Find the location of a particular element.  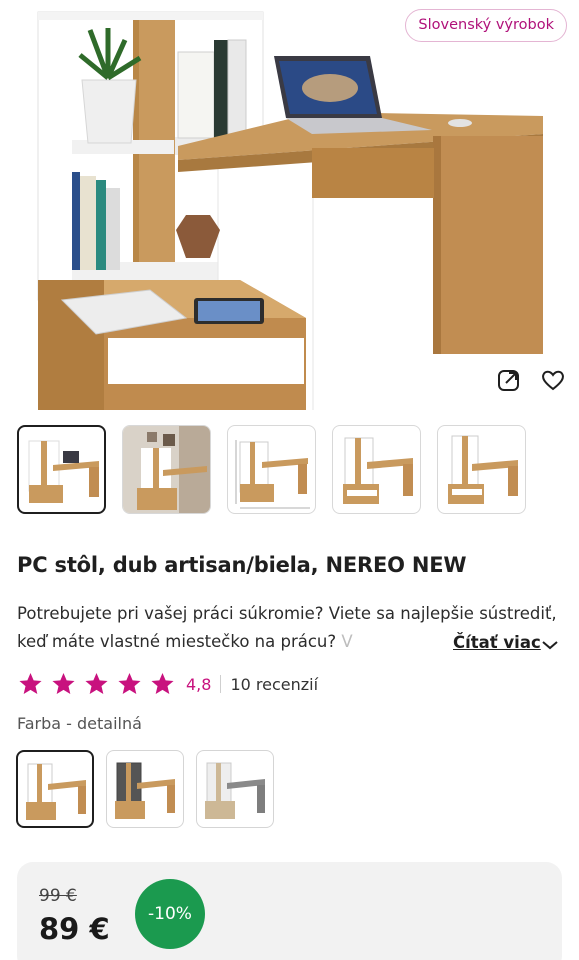

thumbnail-strip is located at coordinates (271, 469).